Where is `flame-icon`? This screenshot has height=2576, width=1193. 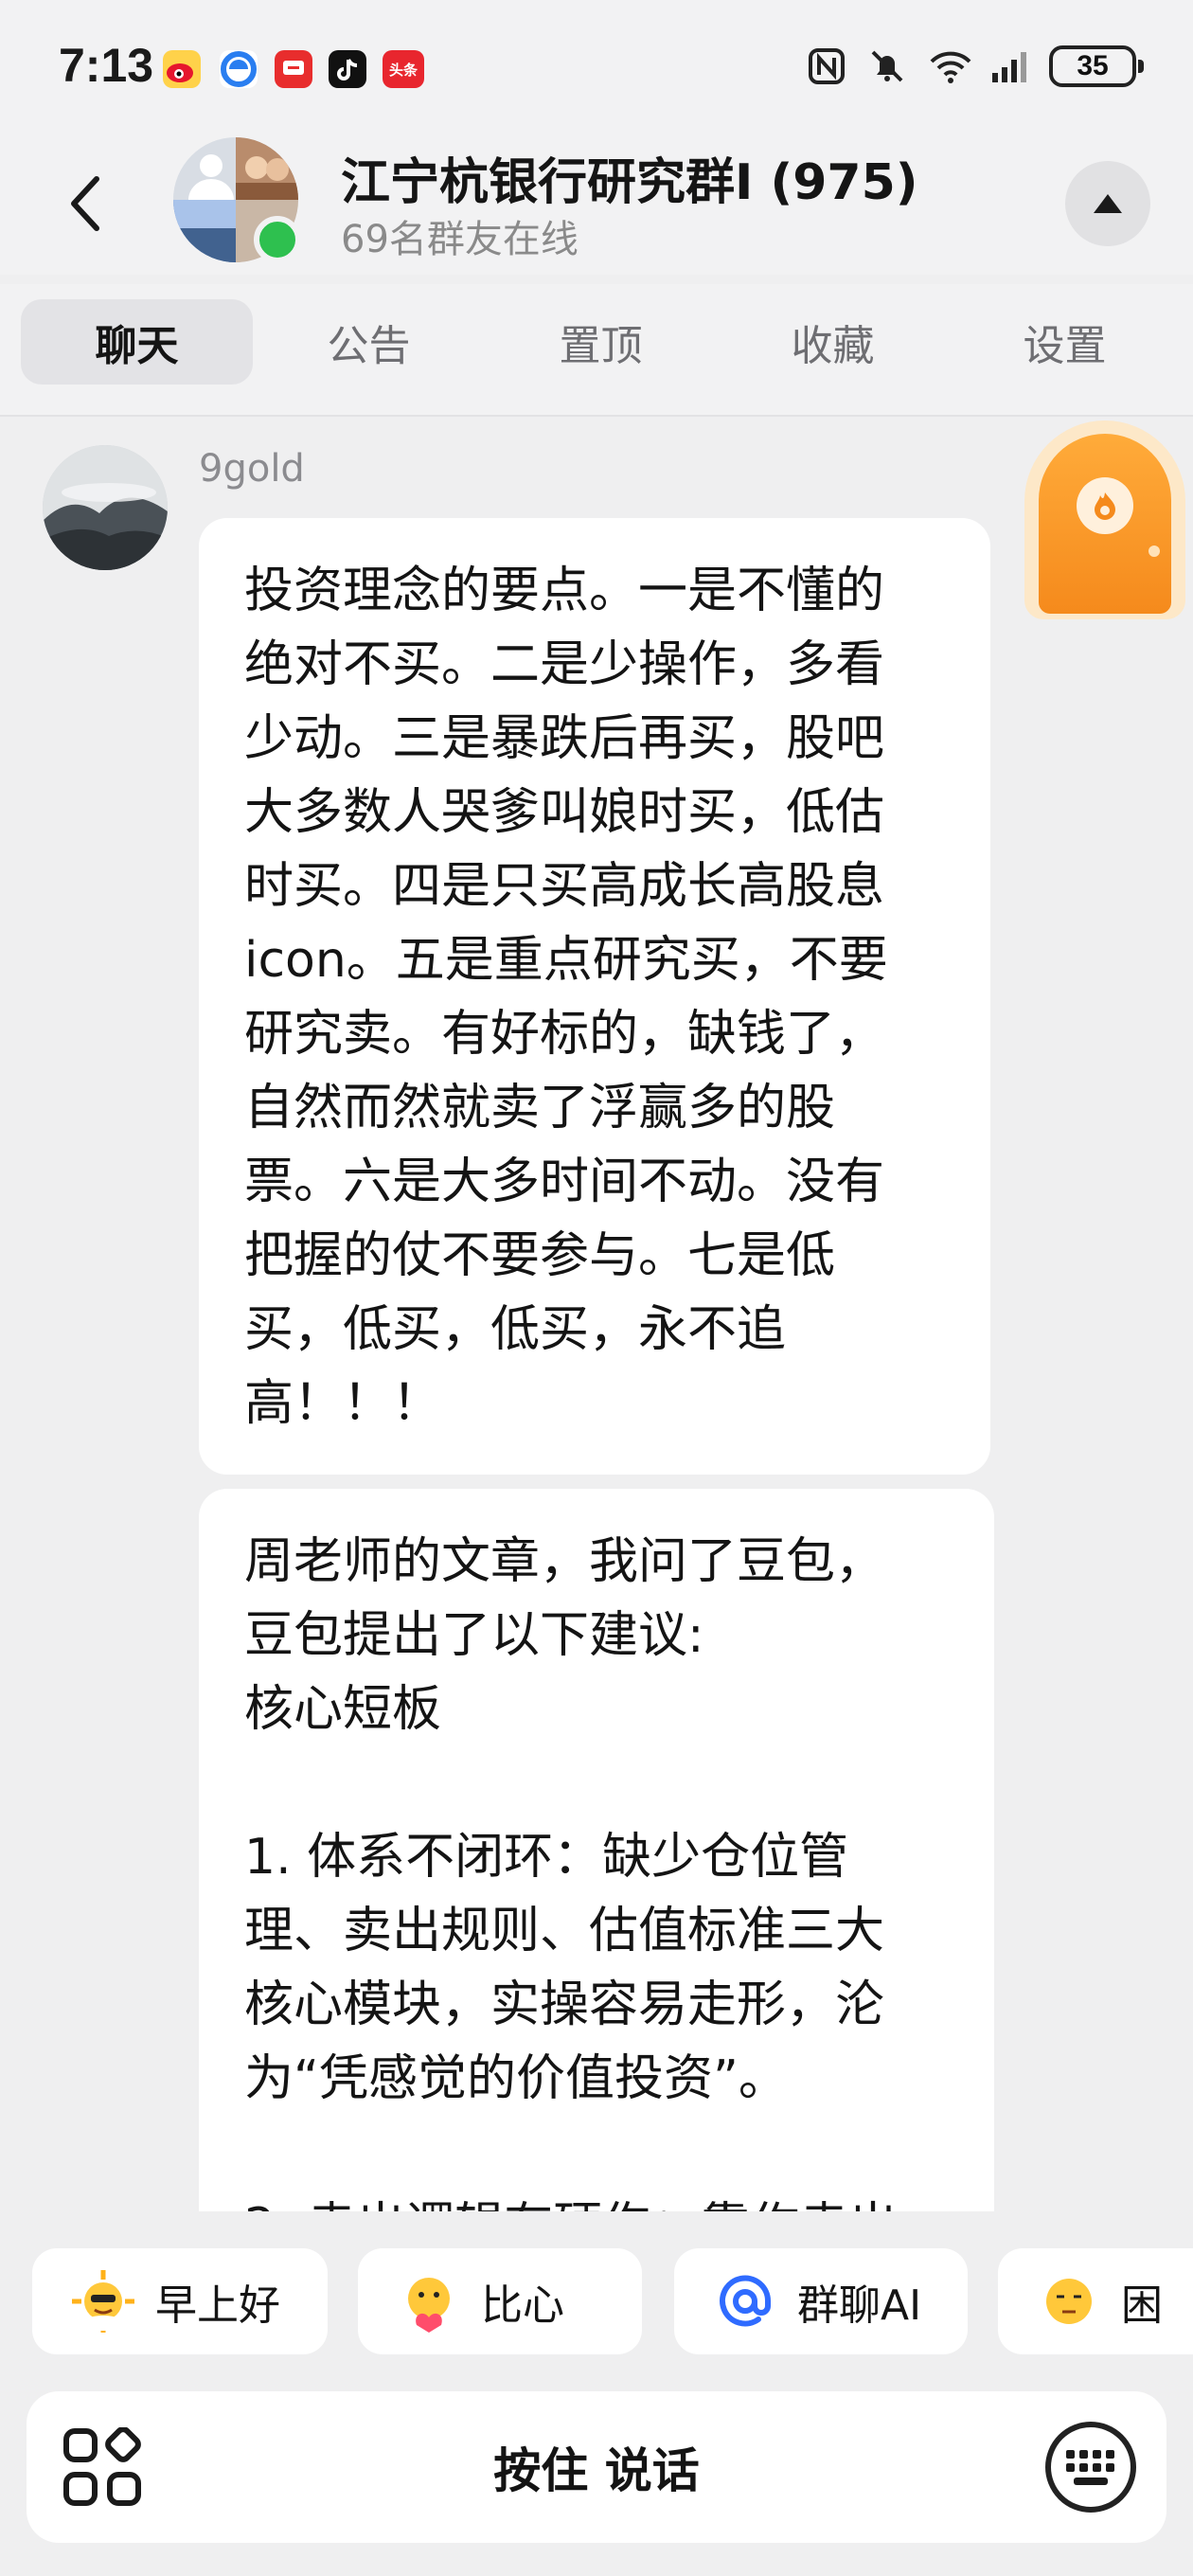
flame-icon is located at coordinates (1105, 505).